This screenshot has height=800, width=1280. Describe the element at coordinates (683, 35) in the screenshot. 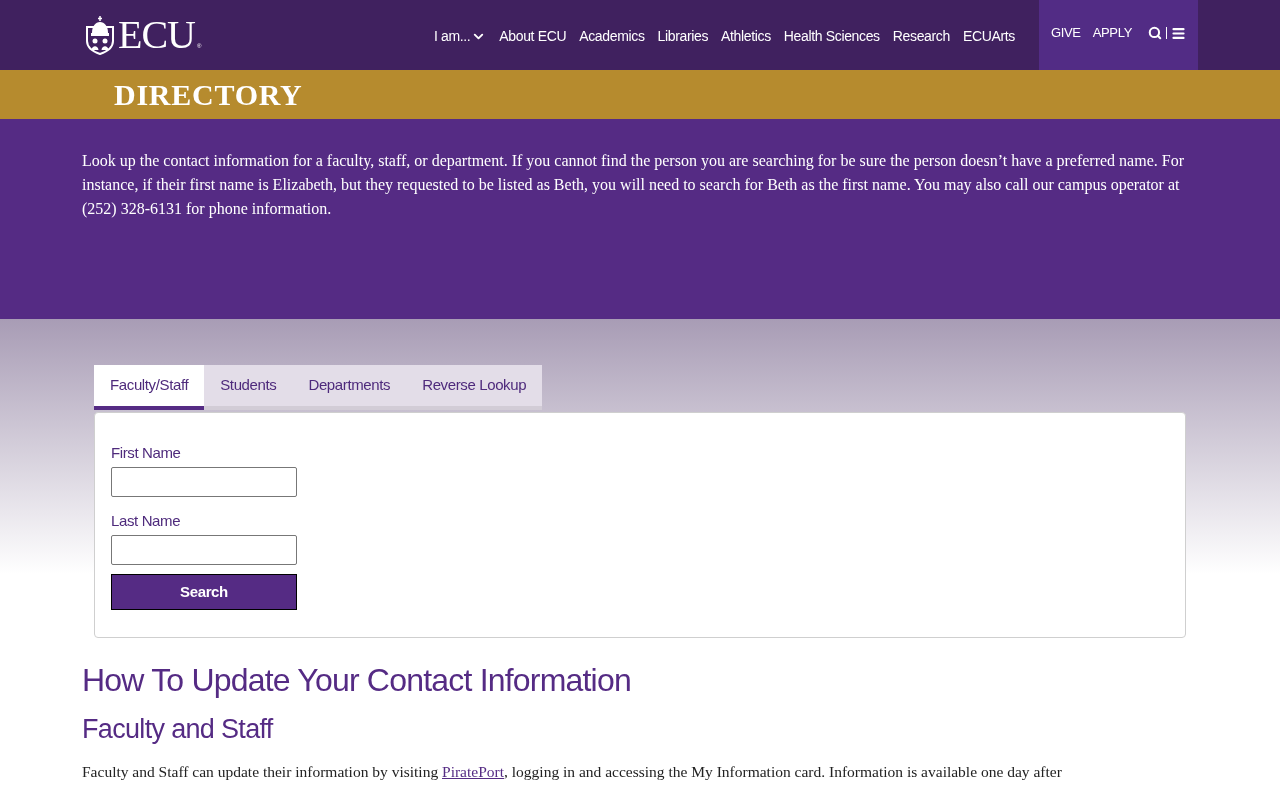

I see `nav-link: Libraries` at that location.